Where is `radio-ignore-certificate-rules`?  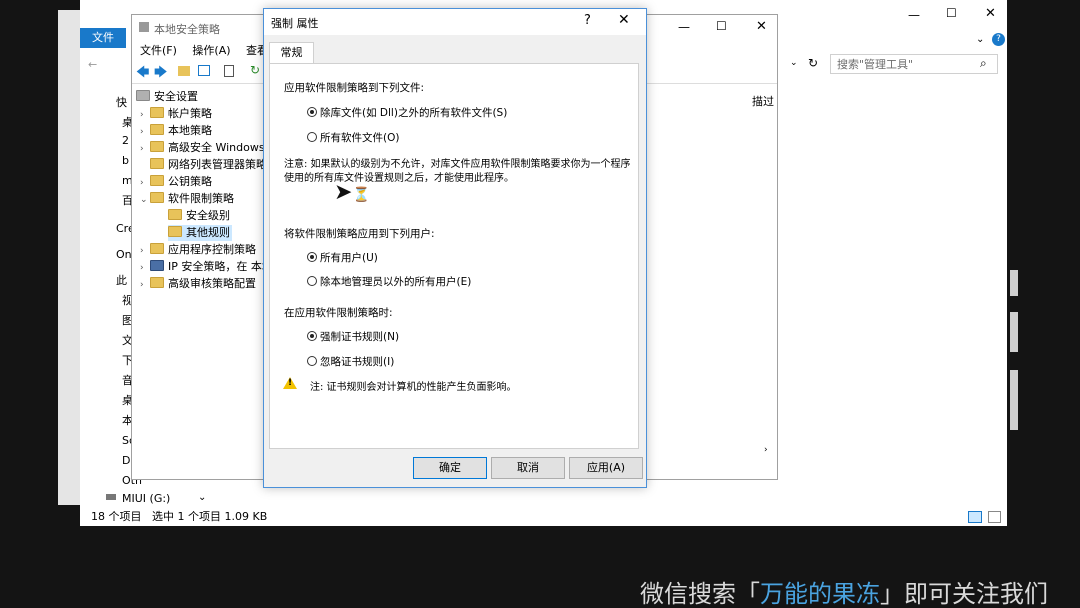
radio-ignore-certificate-rules is located at coordinates (312, 361).